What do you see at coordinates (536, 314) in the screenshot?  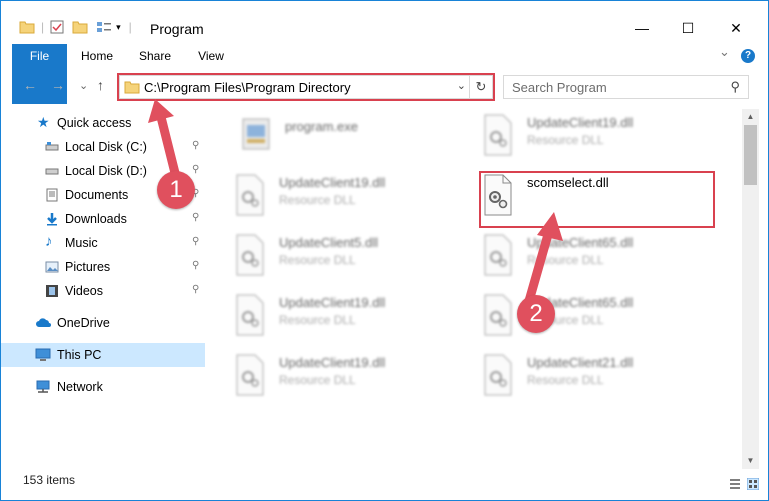 I see `callout-badge-2: 2` at bounding box center [536, 314].